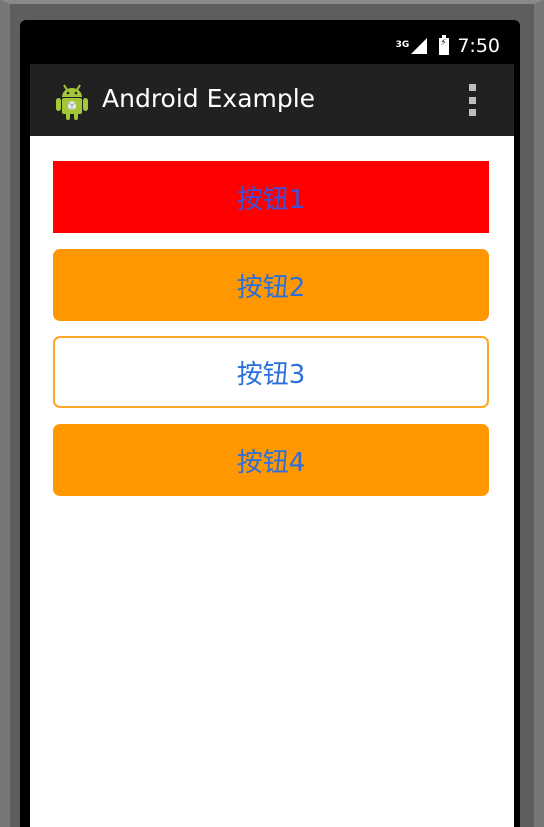  I want to click on status-icons: 3G 7:50, so click(448, 46).